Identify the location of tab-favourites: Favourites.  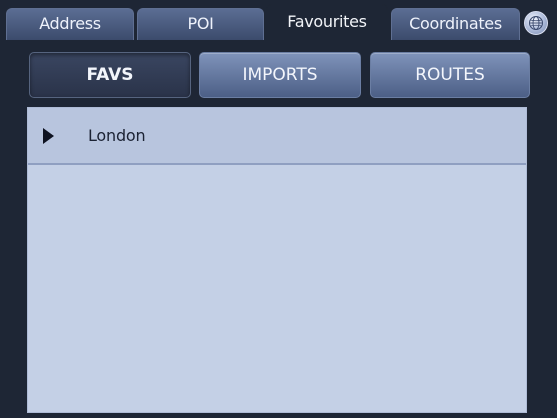
(327, 22).